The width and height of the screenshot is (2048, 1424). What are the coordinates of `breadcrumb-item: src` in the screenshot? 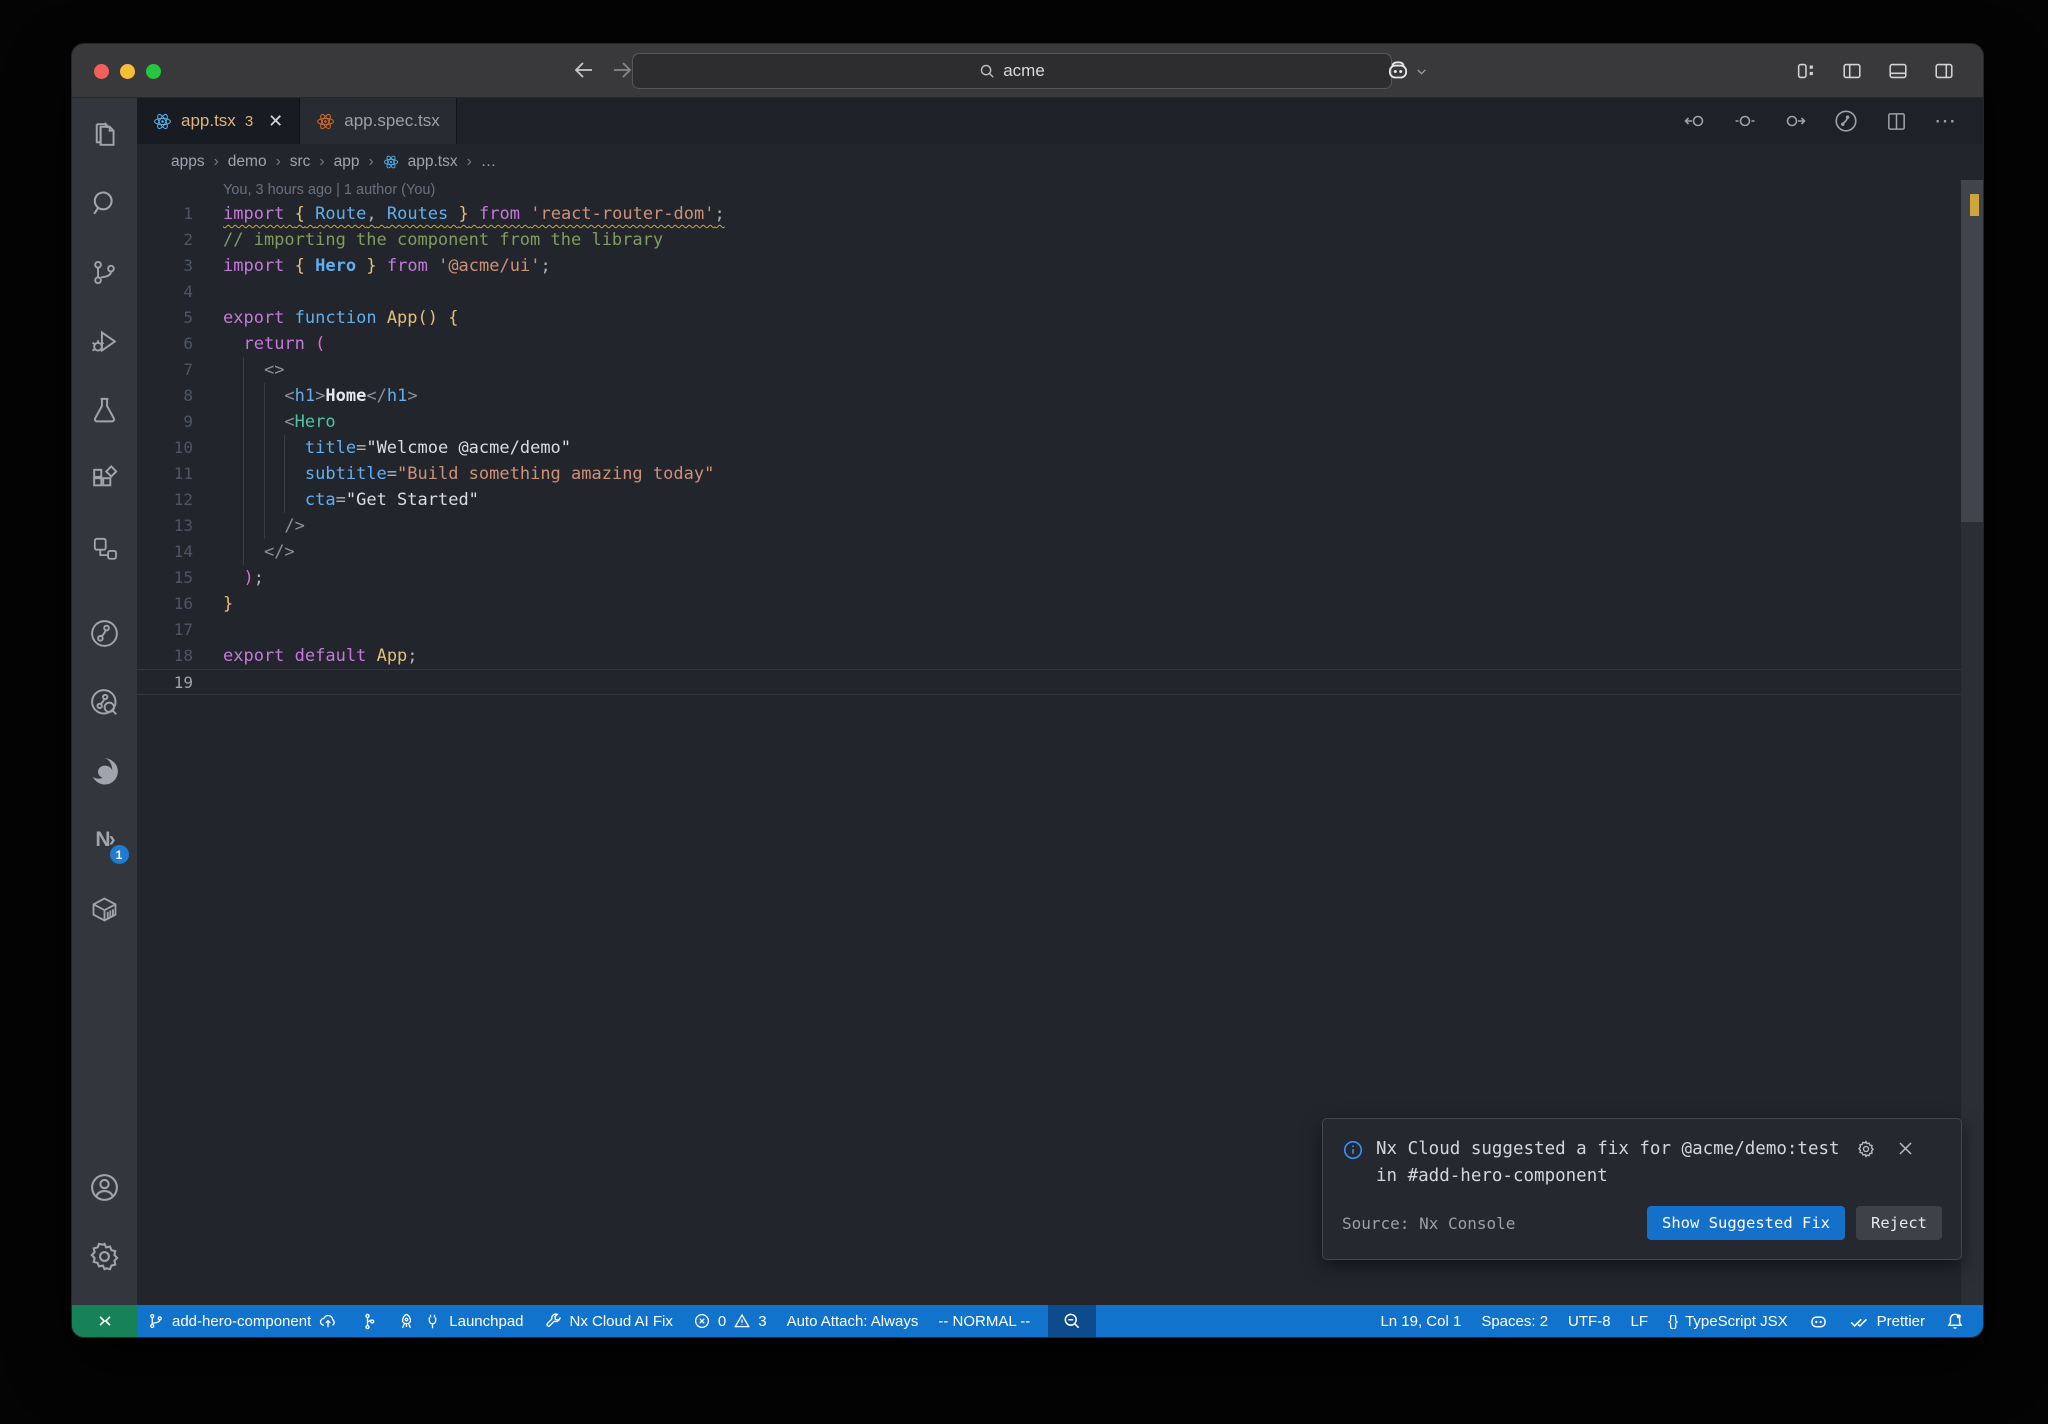 It's located at (300, 162).